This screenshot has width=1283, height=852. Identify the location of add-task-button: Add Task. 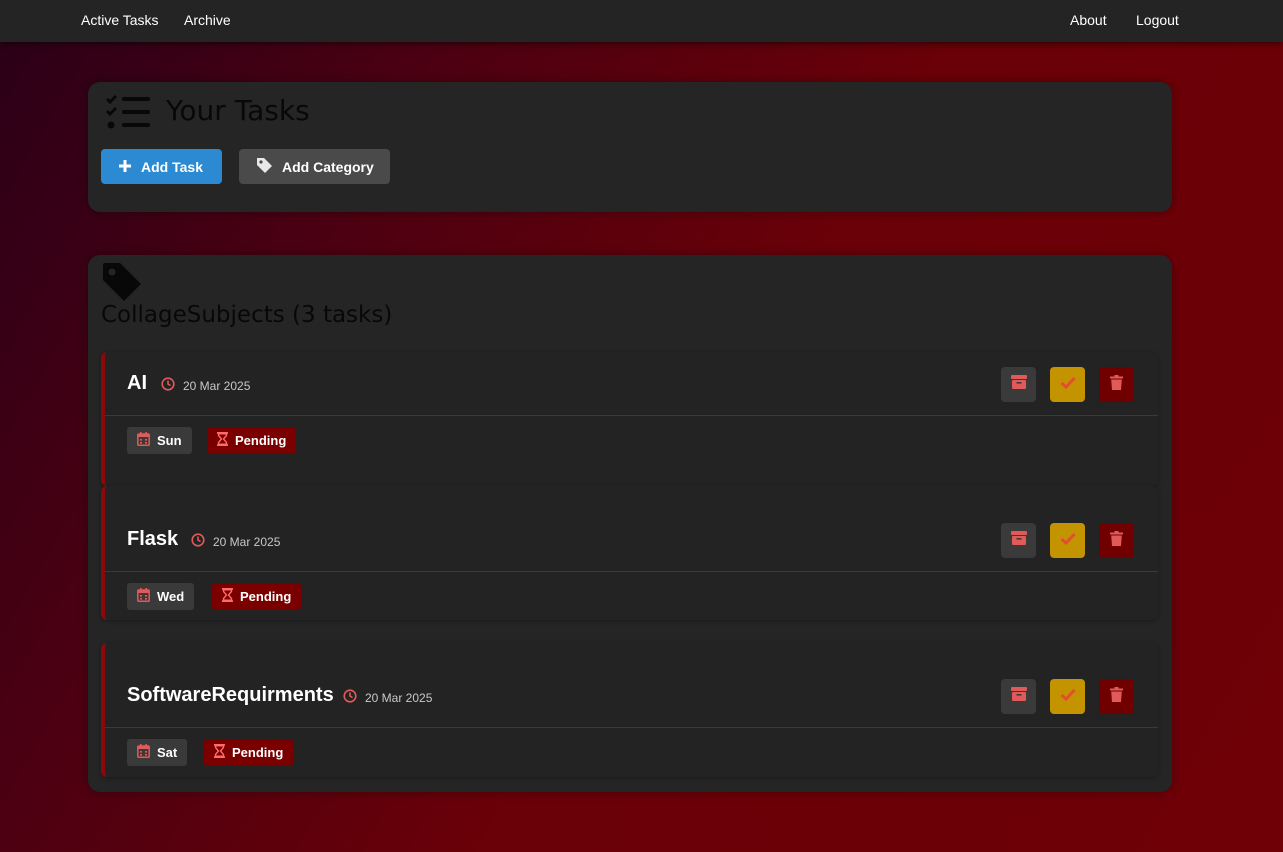
(161, 166).